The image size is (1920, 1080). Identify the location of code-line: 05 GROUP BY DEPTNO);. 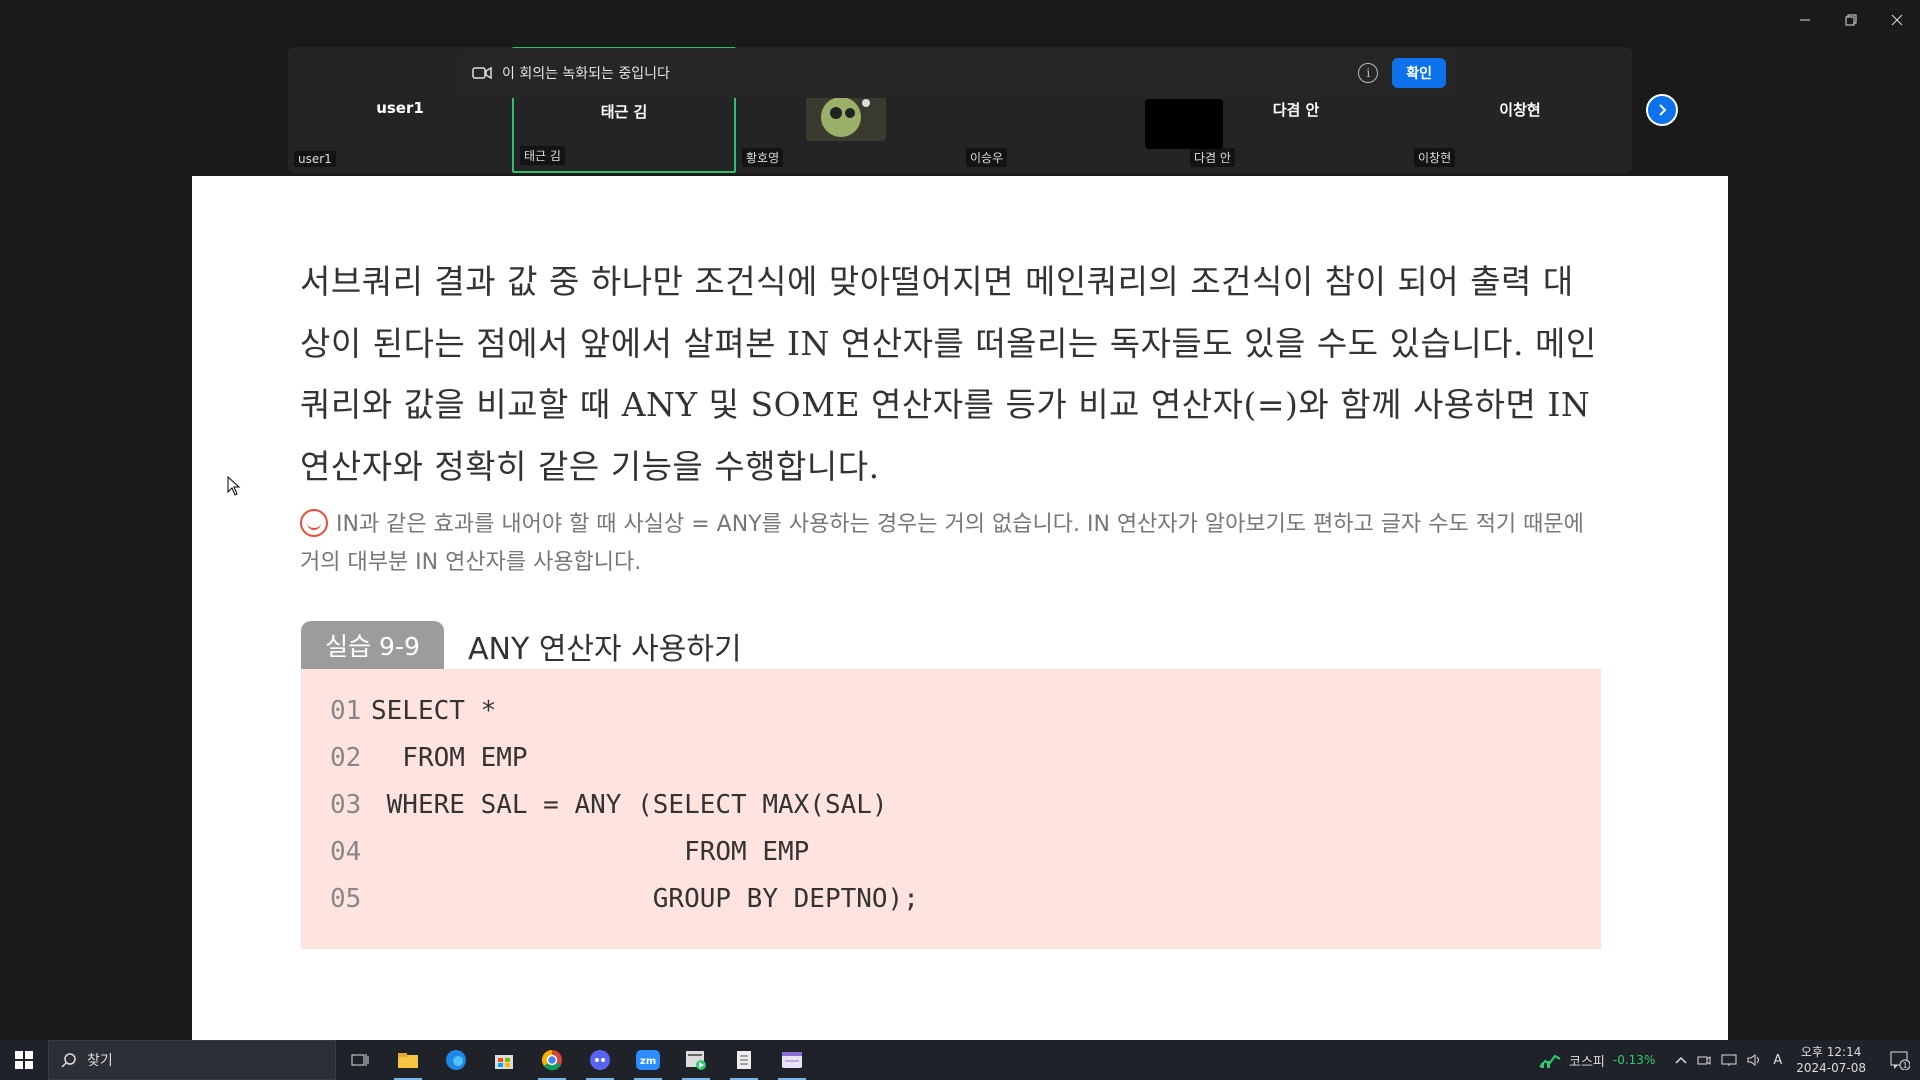
(951, 898).